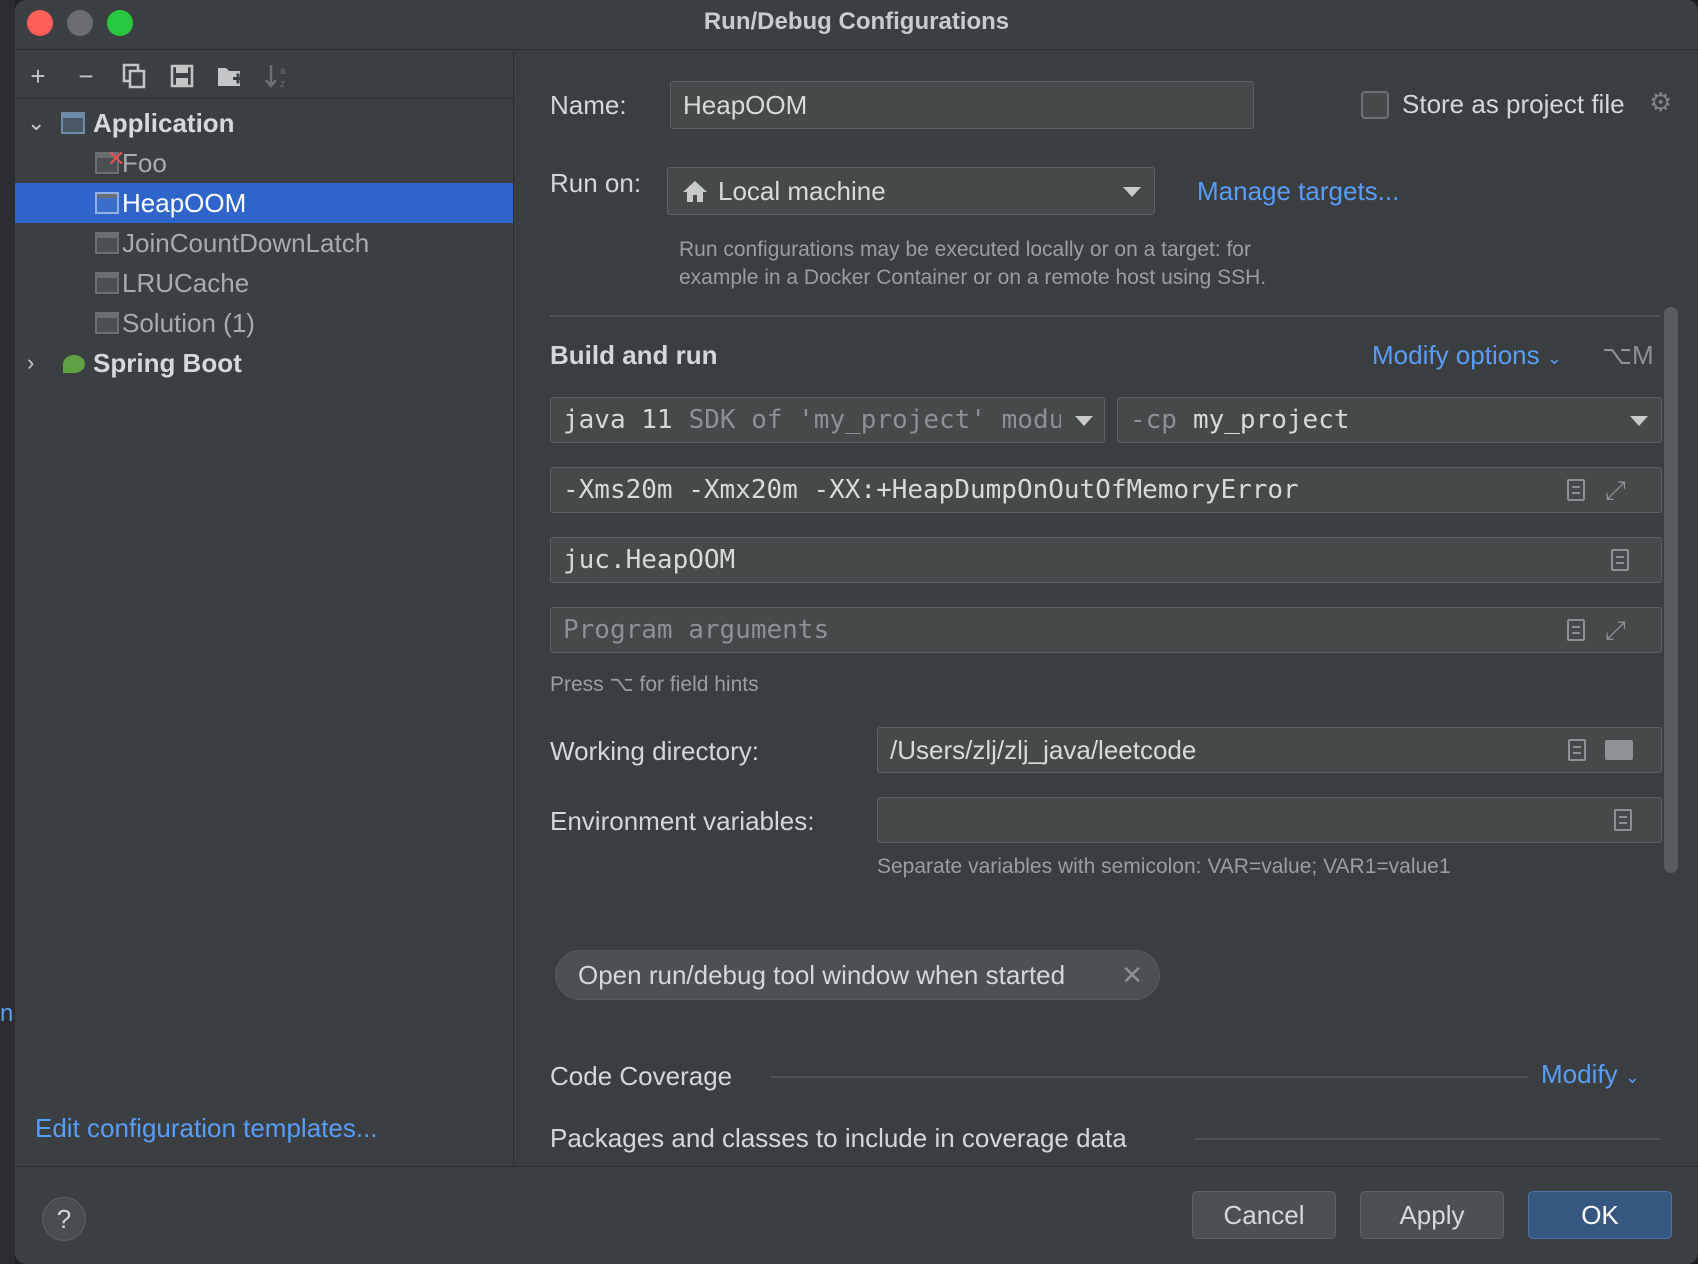  I want to click on chevron-right-icon: ›, so click(39, 363).